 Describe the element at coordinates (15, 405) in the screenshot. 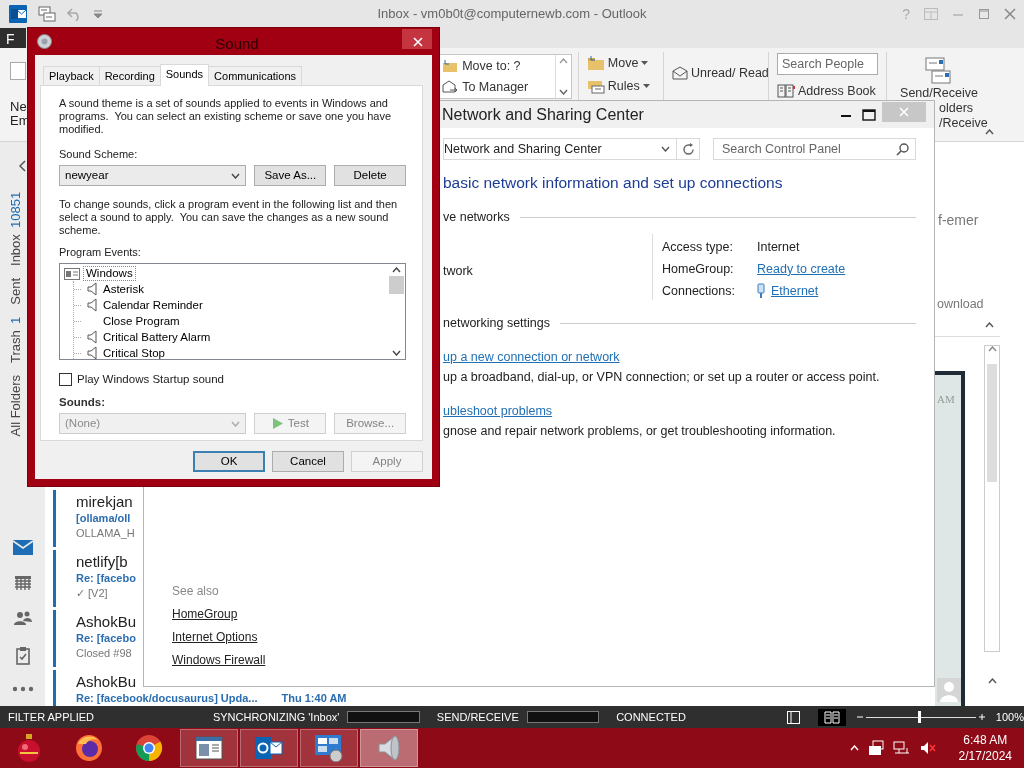

I see `folder-item: All Folders` at that location.